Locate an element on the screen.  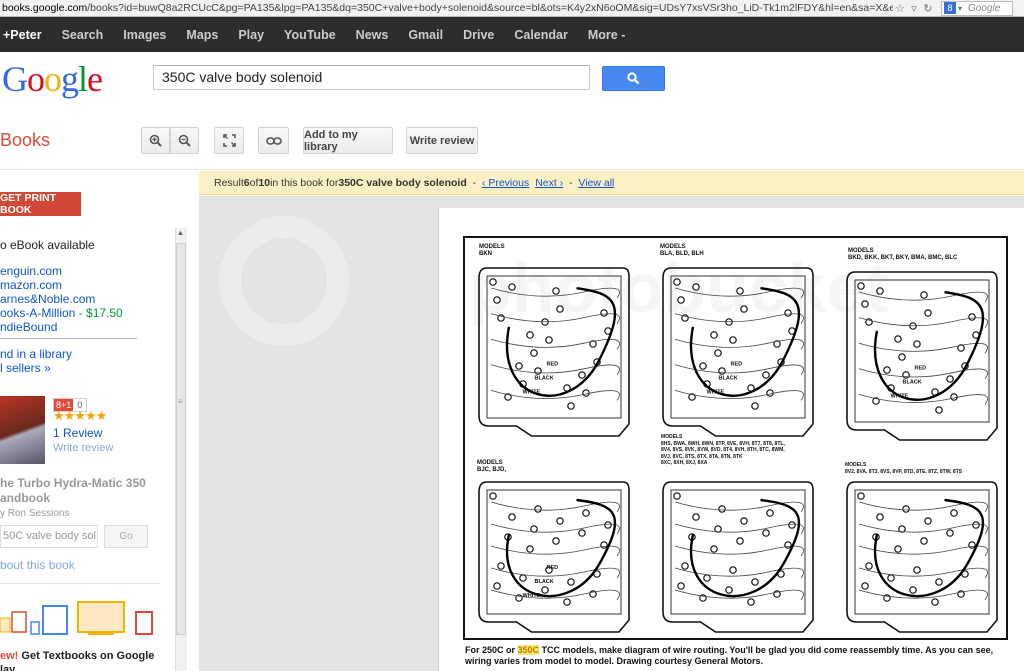
seller-barnesnoble-link: arnes&Noble.com is located at coordinates (47, 299).